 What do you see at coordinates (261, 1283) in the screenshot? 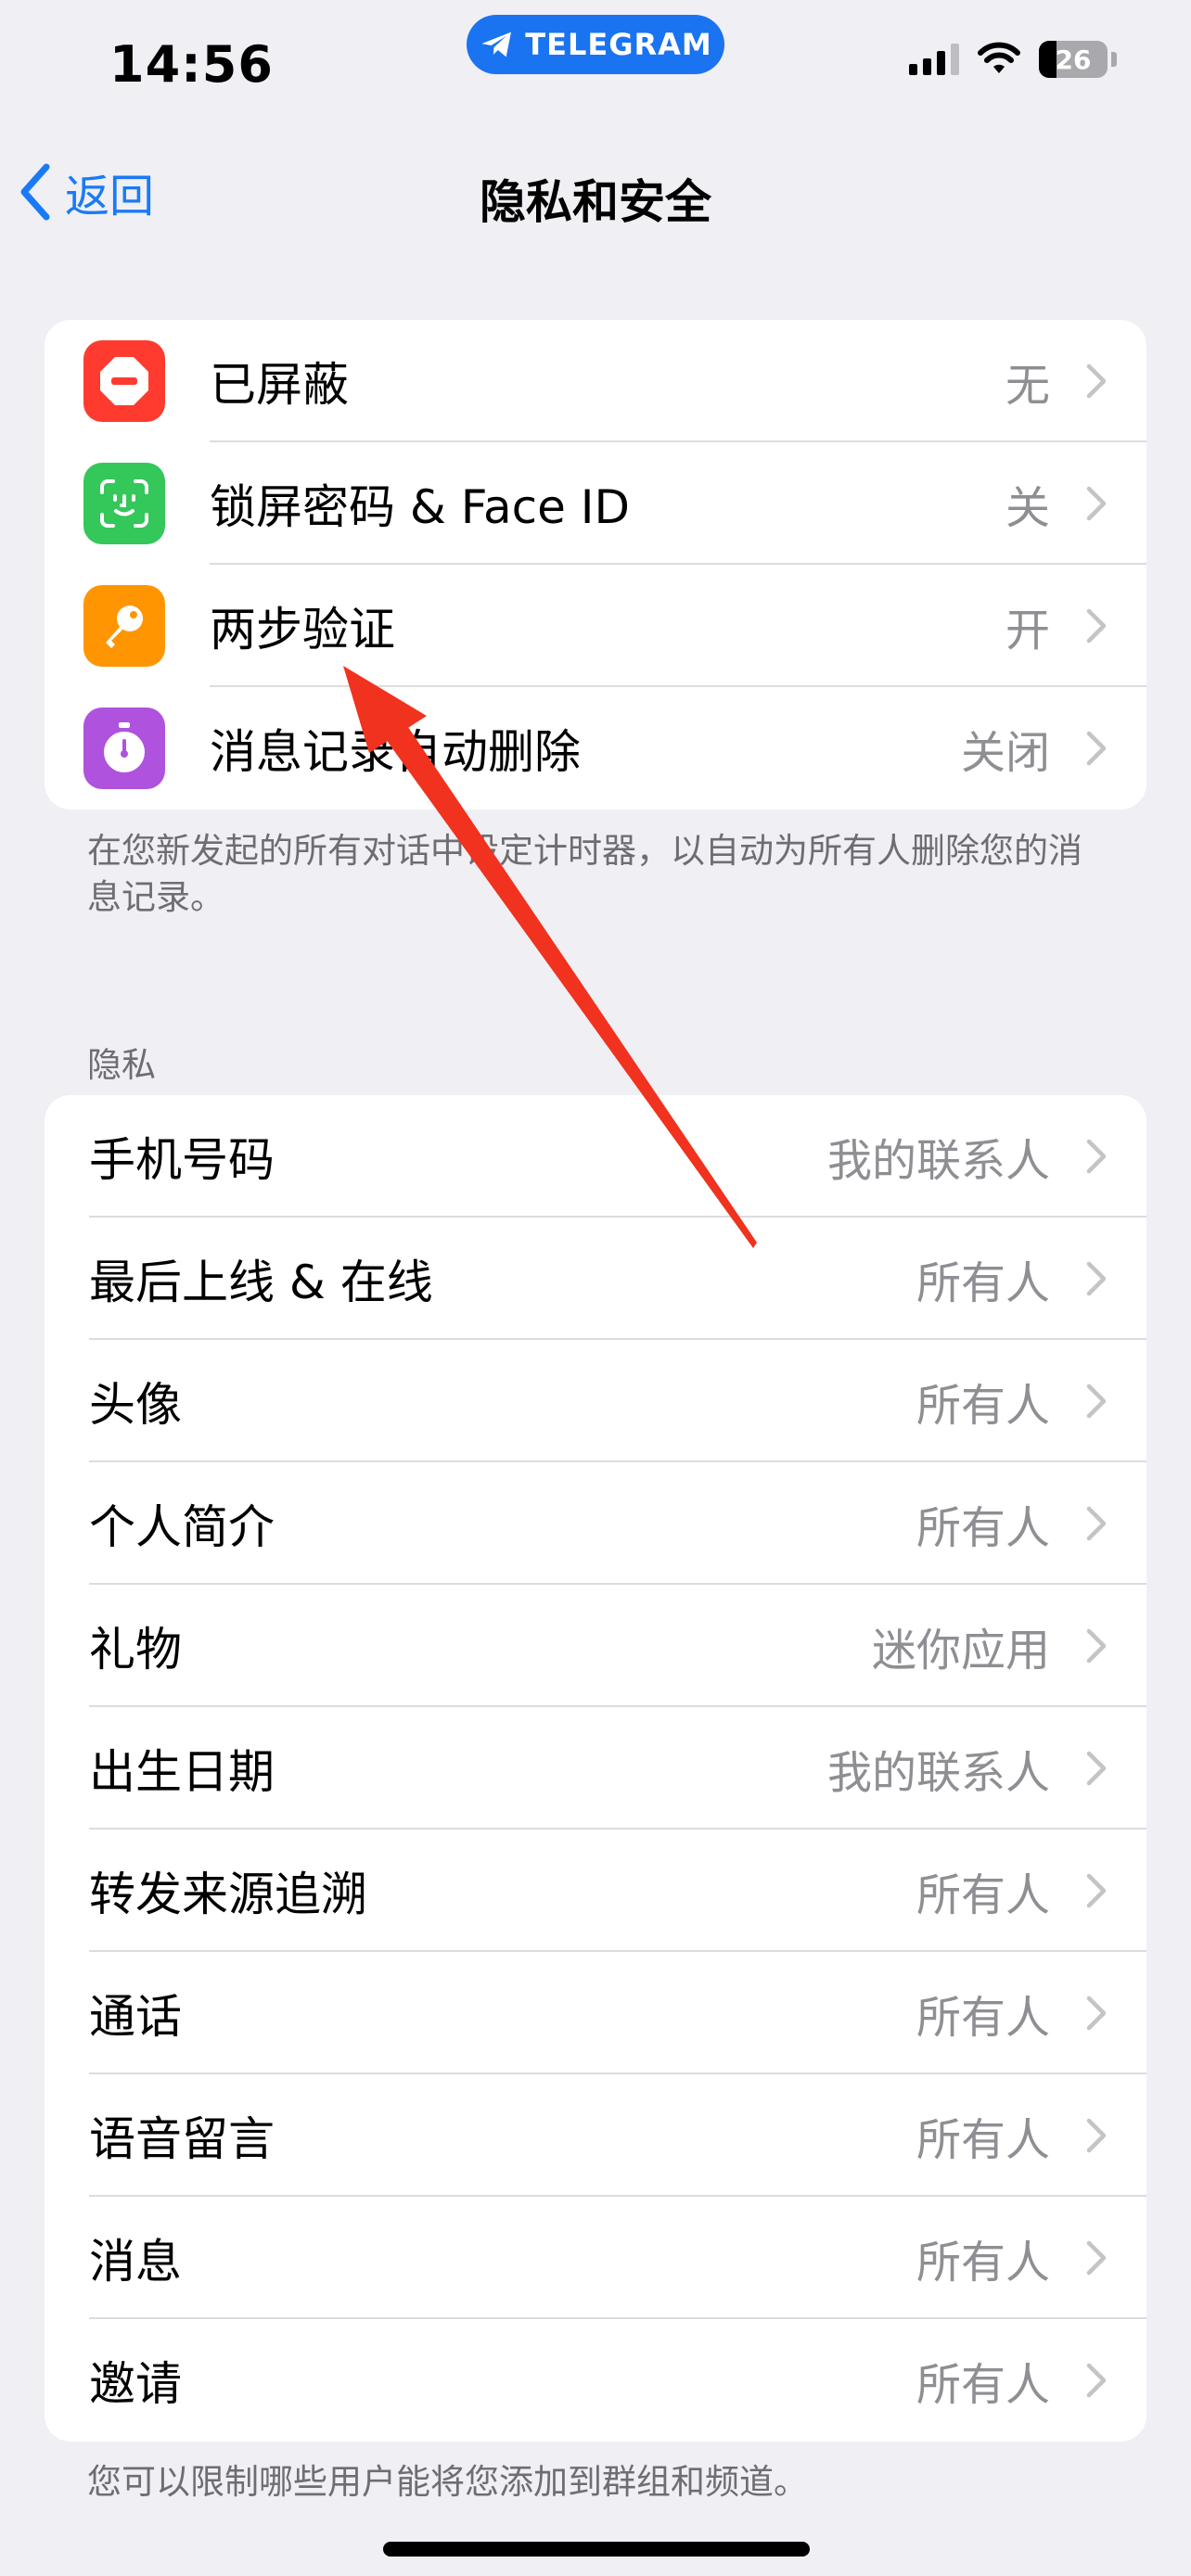
I see `row-label: 最后上线 & 在线` at bounding box center [261, 1283].